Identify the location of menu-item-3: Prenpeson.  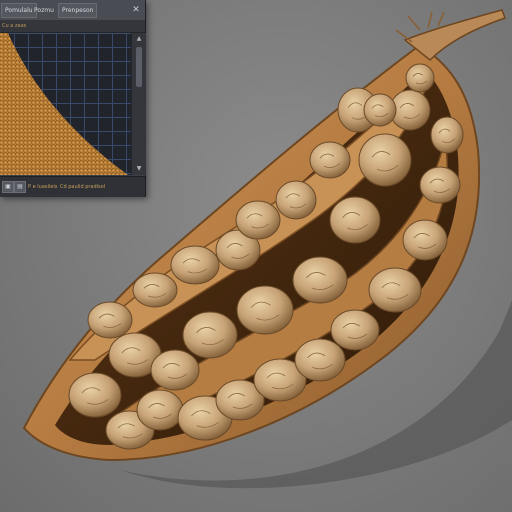
(78, 10).